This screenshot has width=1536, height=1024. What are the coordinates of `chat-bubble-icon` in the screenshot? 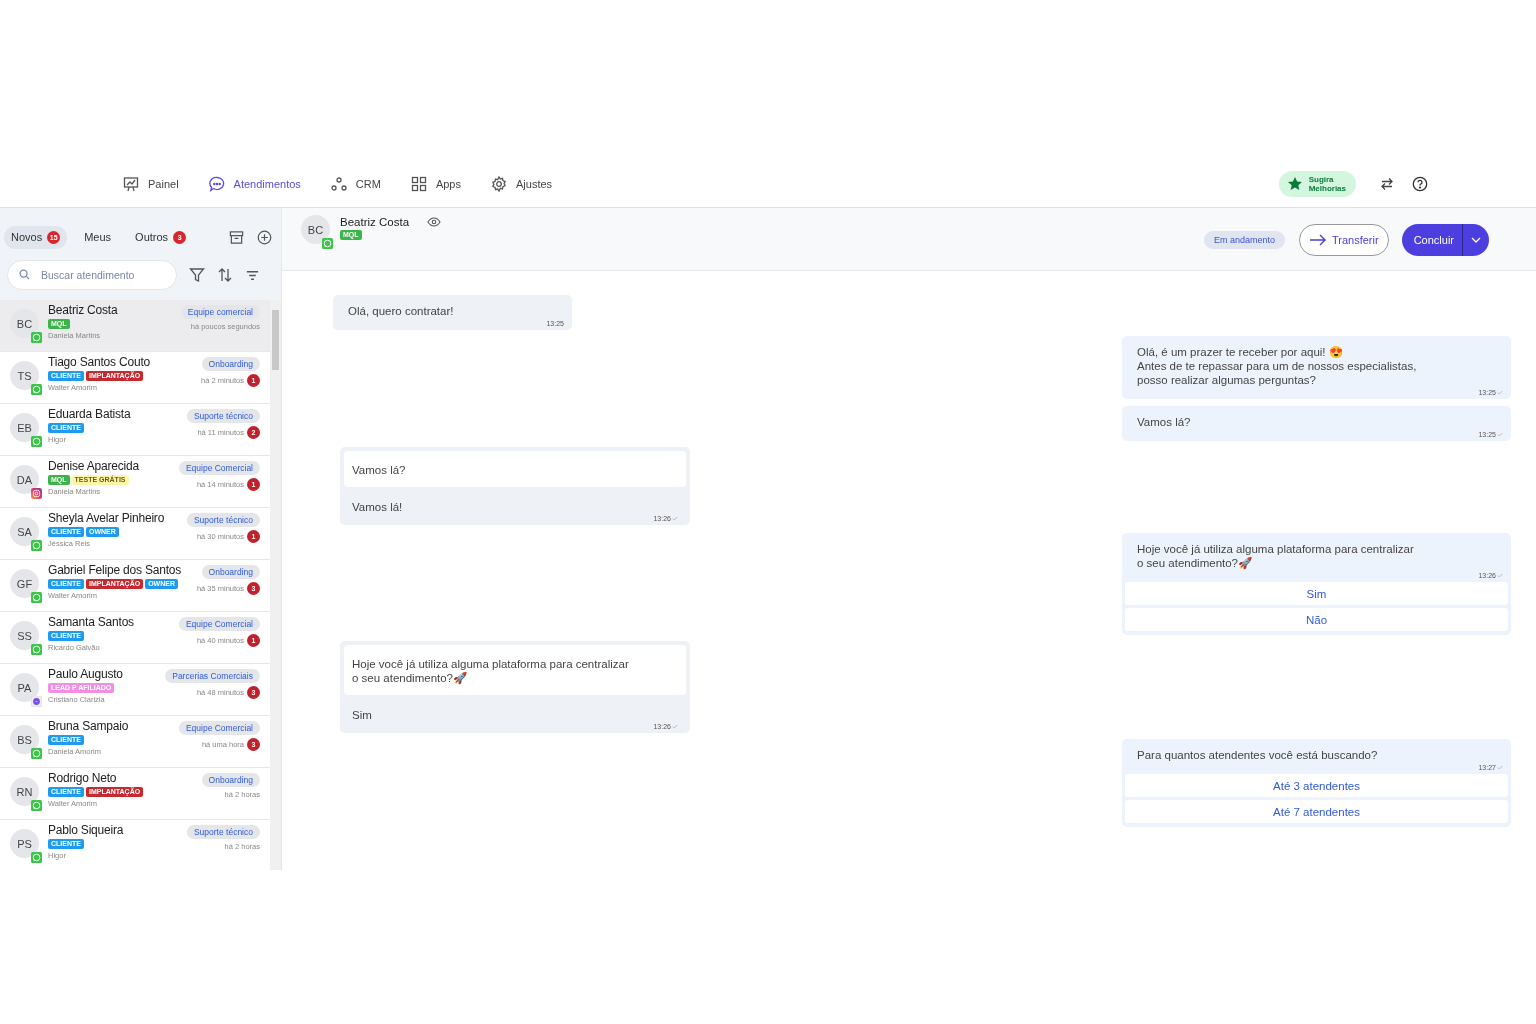 It's located at (216, 183).